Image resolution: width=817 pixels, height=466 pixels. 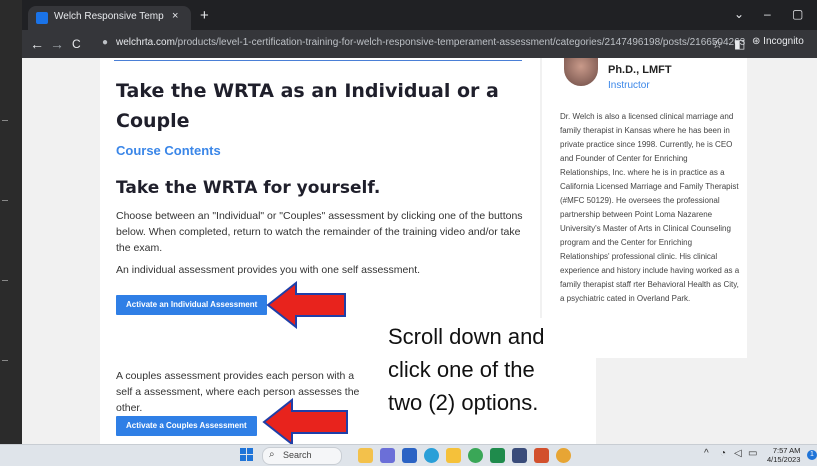 What do you see at coordinates (463, 402) in the screenshot?
I see `callout-line-3: two (2) options.` at bounding box center [463, 402].